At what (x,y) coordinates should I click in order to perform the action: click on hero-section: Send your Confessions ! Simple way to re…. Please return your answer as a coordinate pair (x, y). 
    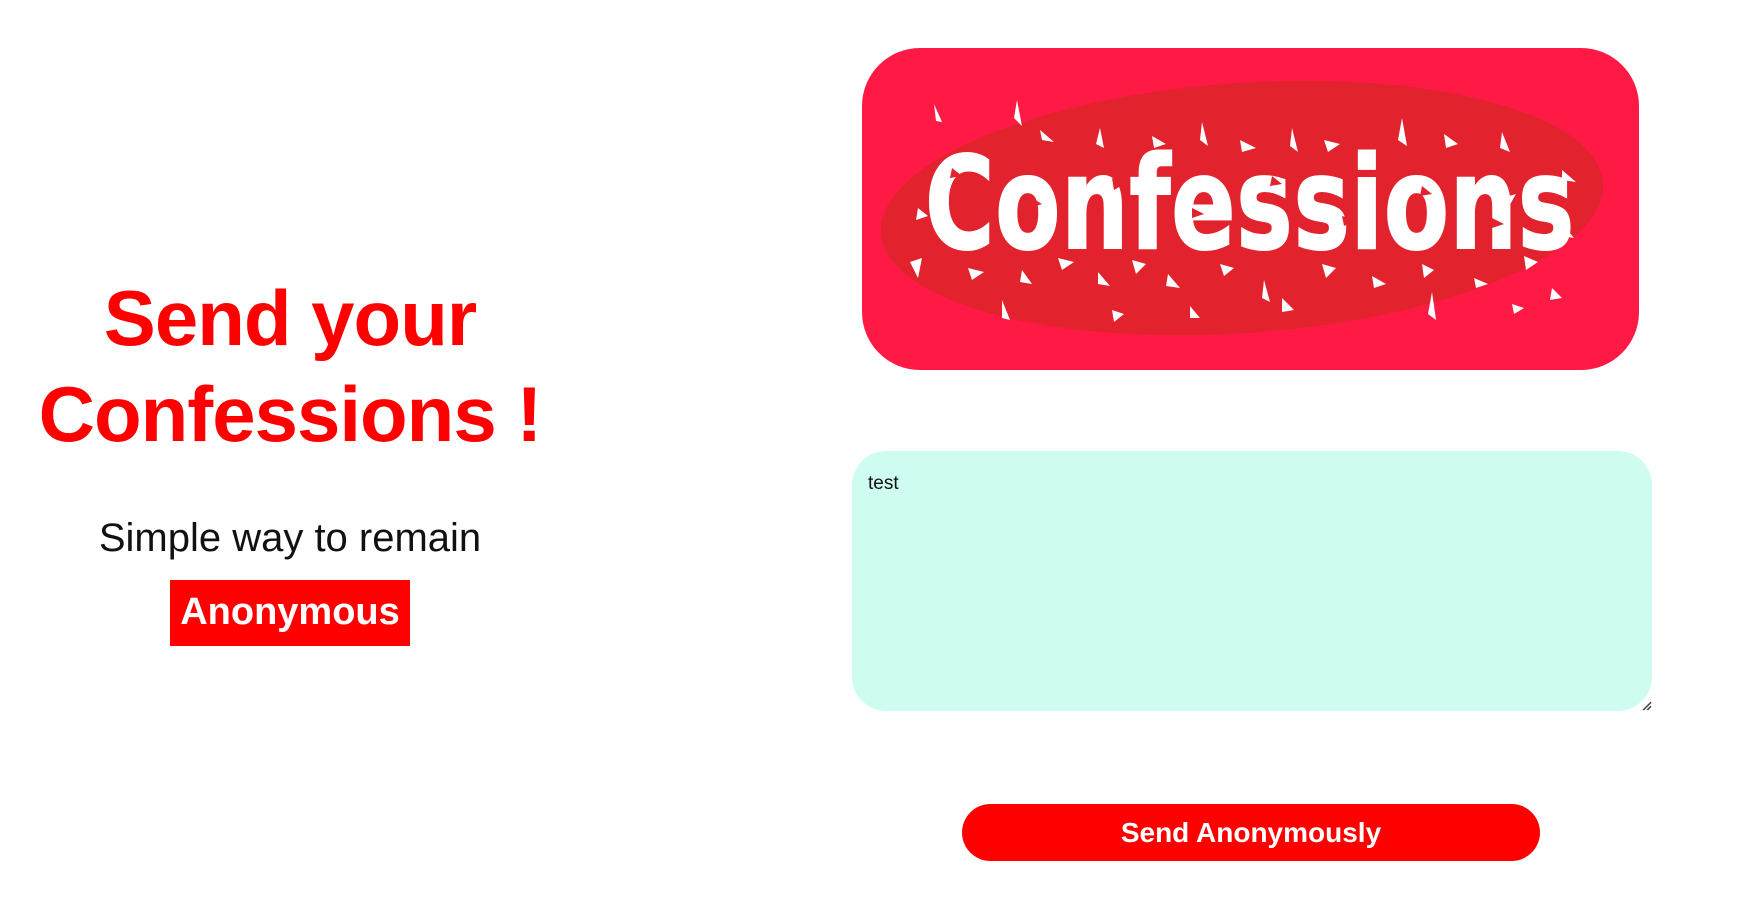
    Looking at the image, I should click on (290, 458).